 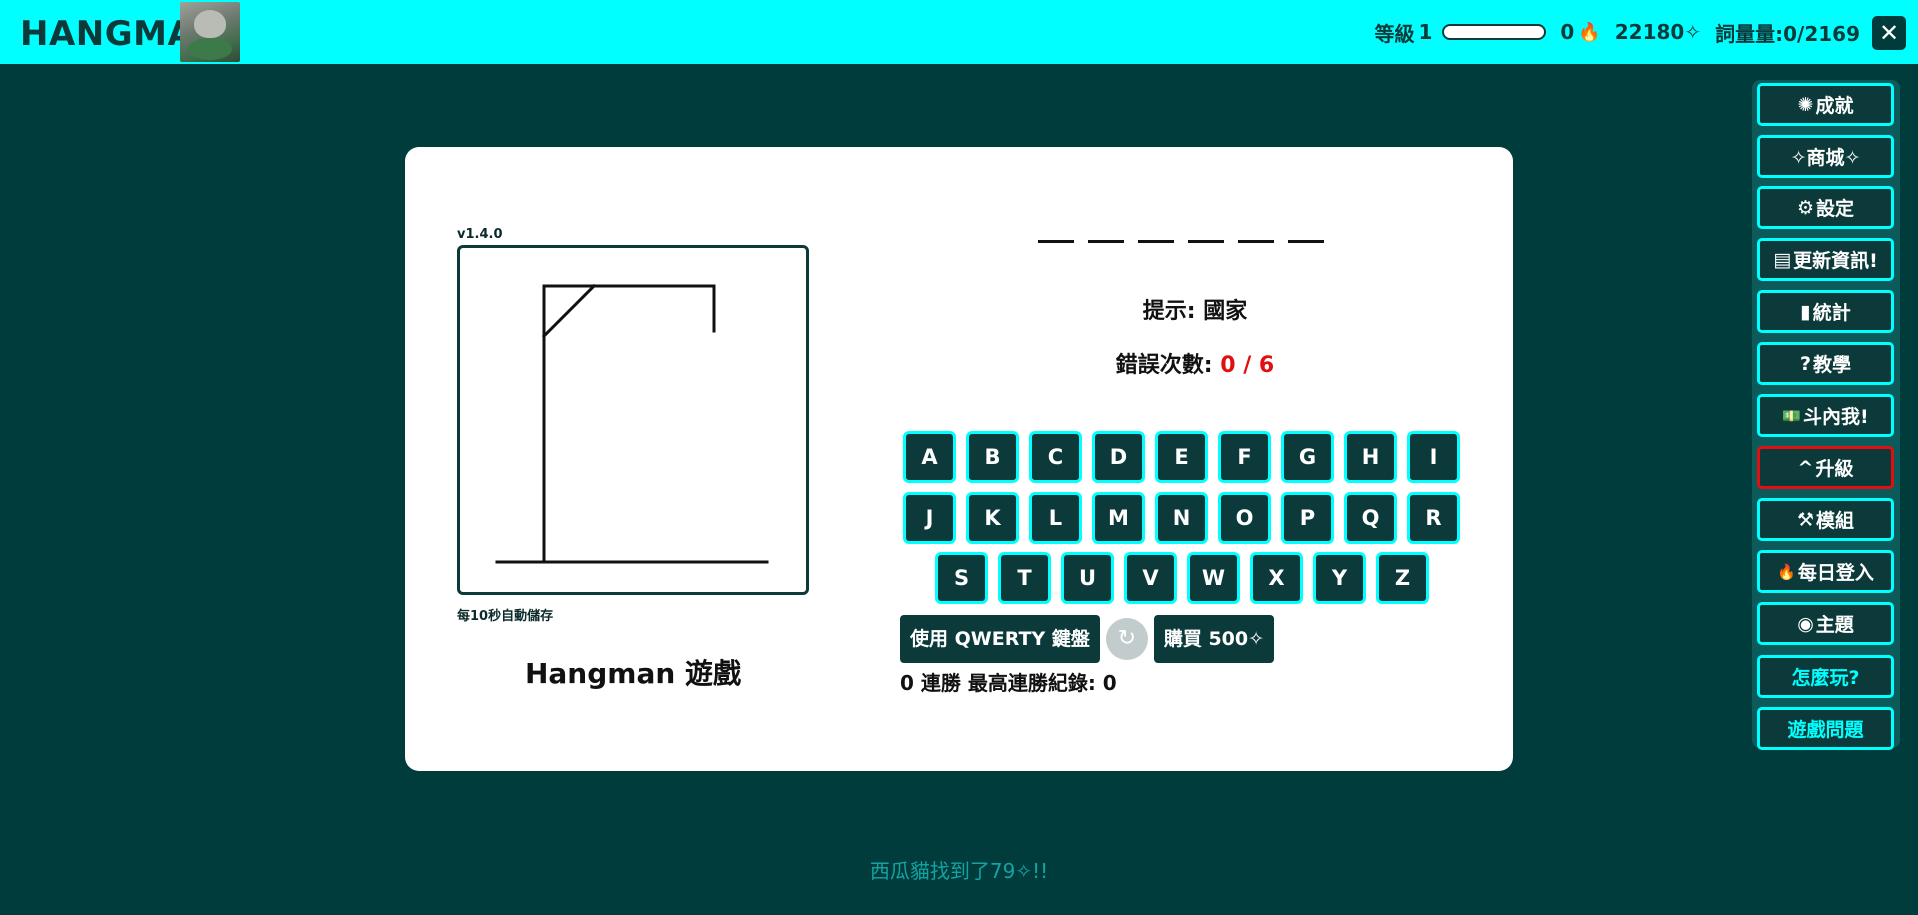 I want to click on buy-button: 購買 500✧, so click(x=1214, y=639).